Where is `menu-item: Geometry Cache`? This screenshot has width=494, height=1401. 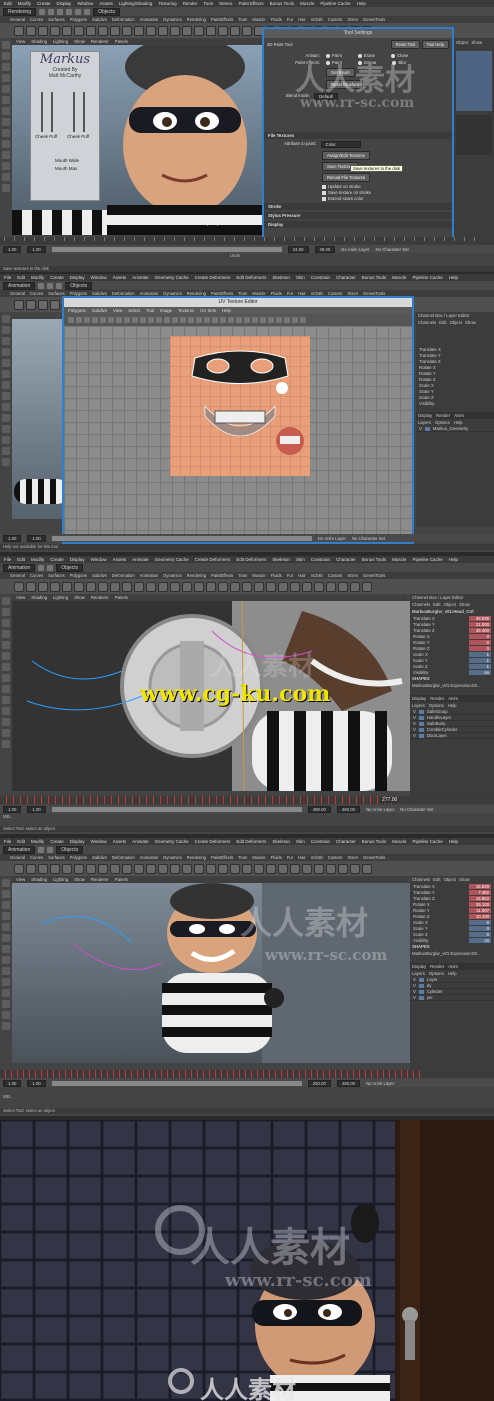
menu-item: Geometry Cache is located at coordinates (172, 277).